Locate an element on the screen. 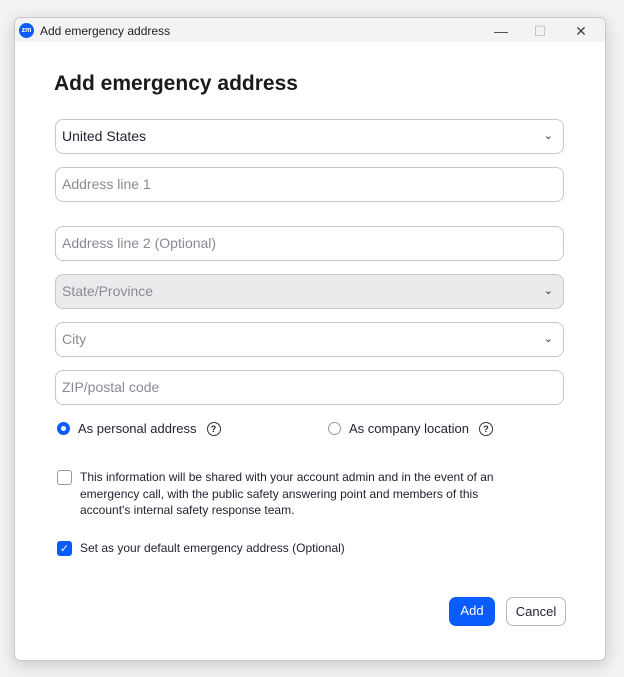 This screenshot has width=624, height=677. address-line-2-input: Address line 2 (Optional) is located at coordinates (309, 243).